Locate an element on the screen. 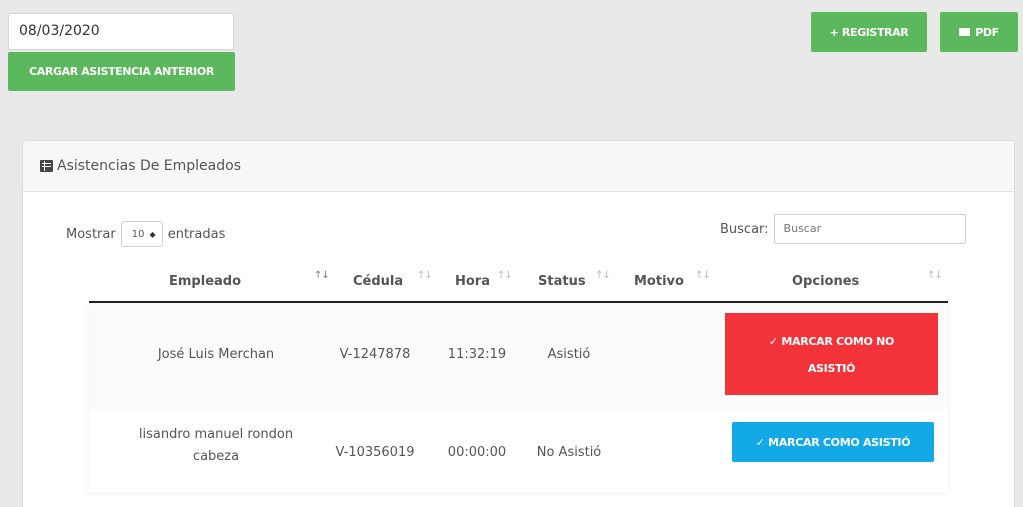  column-header-status: Status is located at coordinates (562, 281).